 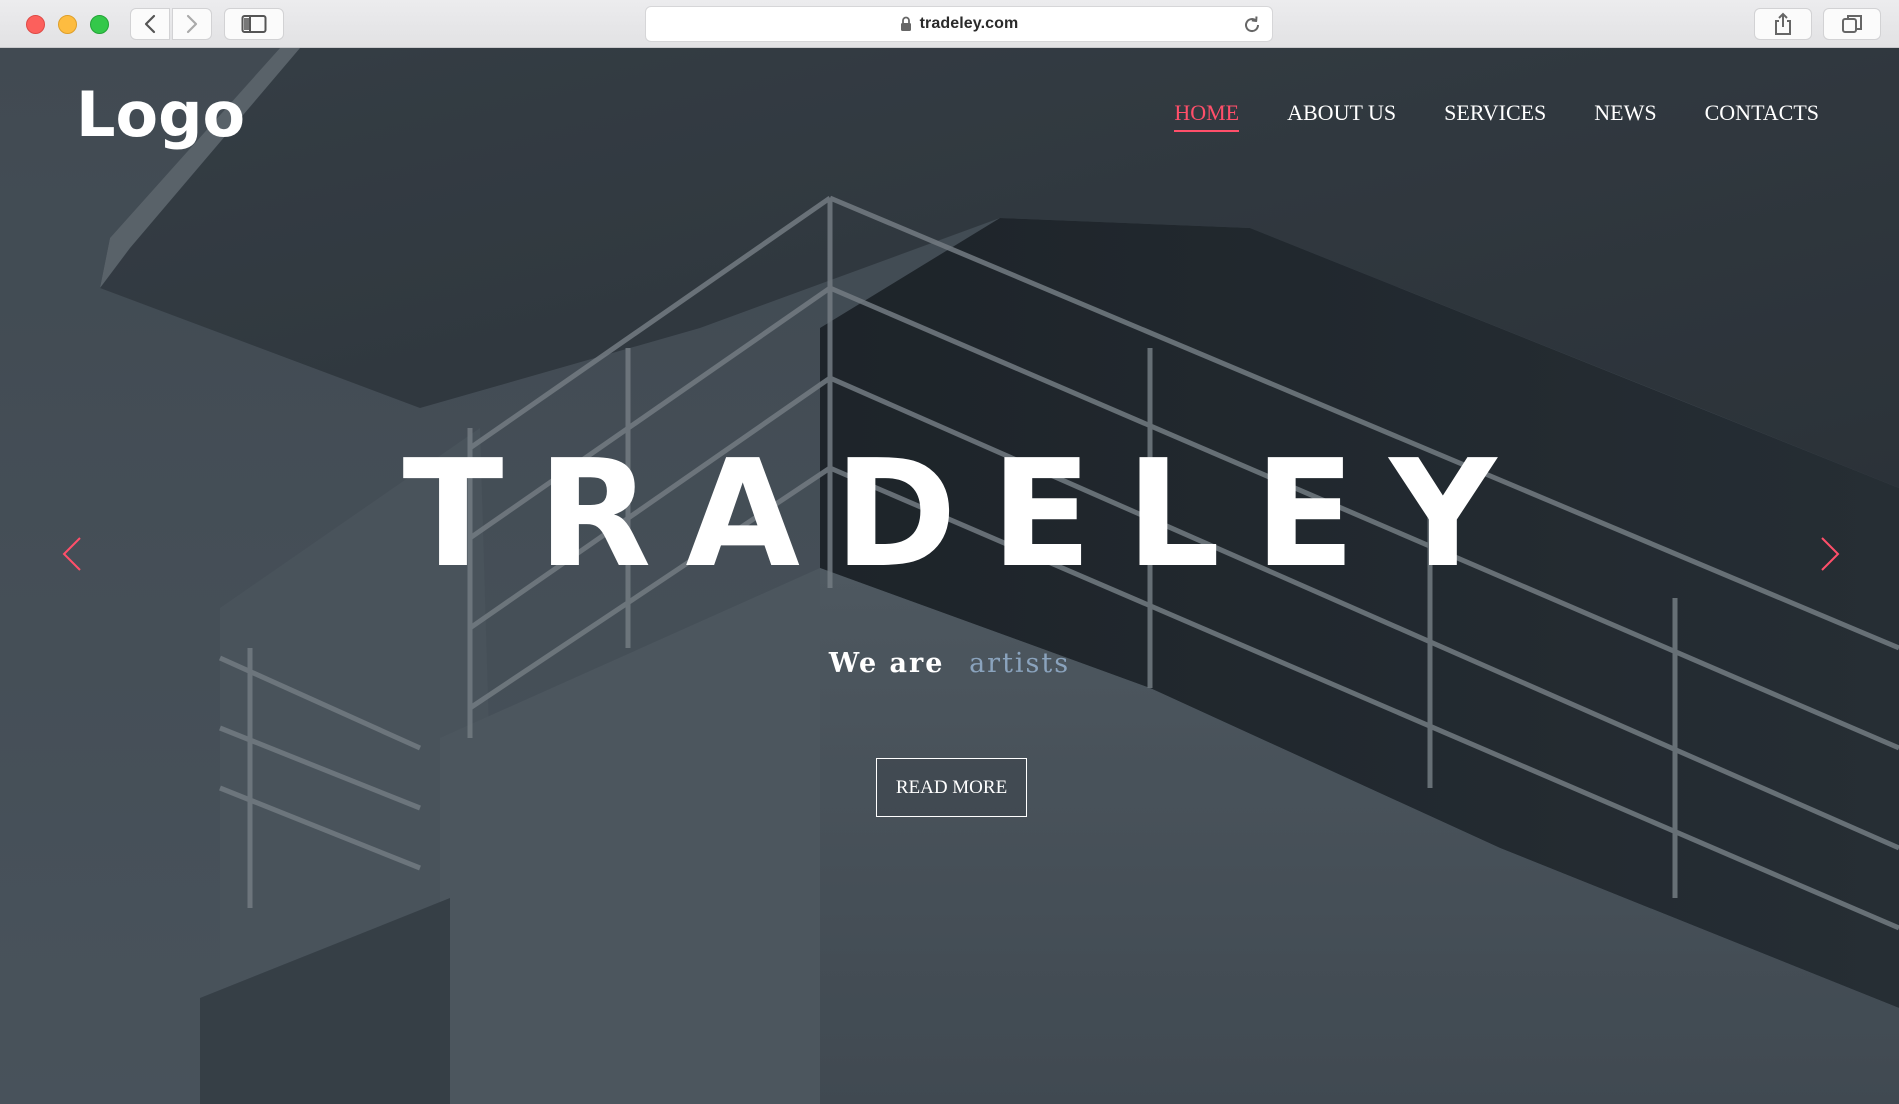 I want to click on reload-icon, so click(x=1252, y=27).